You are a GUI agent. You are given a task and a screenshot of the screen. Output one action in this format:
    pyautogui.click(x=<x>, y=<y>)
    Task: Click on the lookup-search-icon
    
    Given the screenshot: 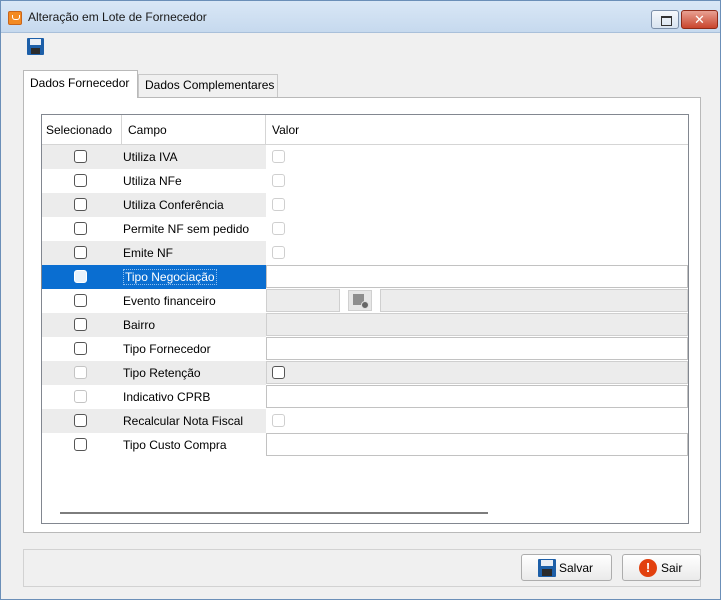 What is the action you would take?
    pyautogui.click(x=360, y=300)
    